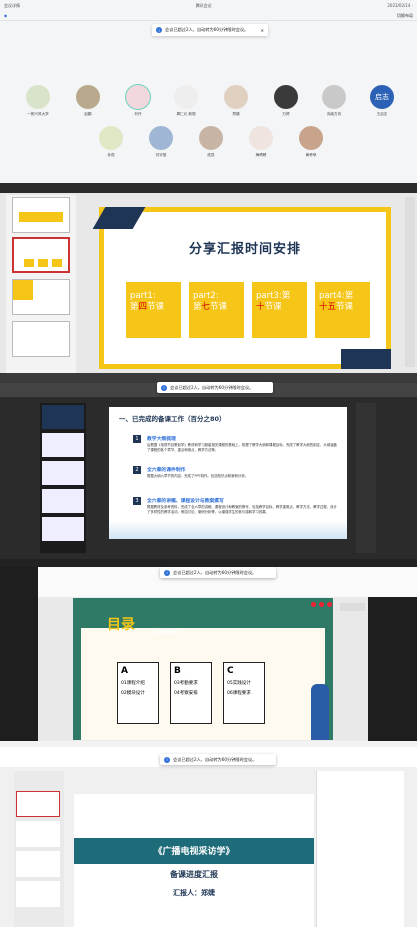 The image size is (417, 927). What do you see at coordinates (133, 683) in the screenshot?
I see `contents-l1: 01课程介绍` at bounding box center [133, 683].